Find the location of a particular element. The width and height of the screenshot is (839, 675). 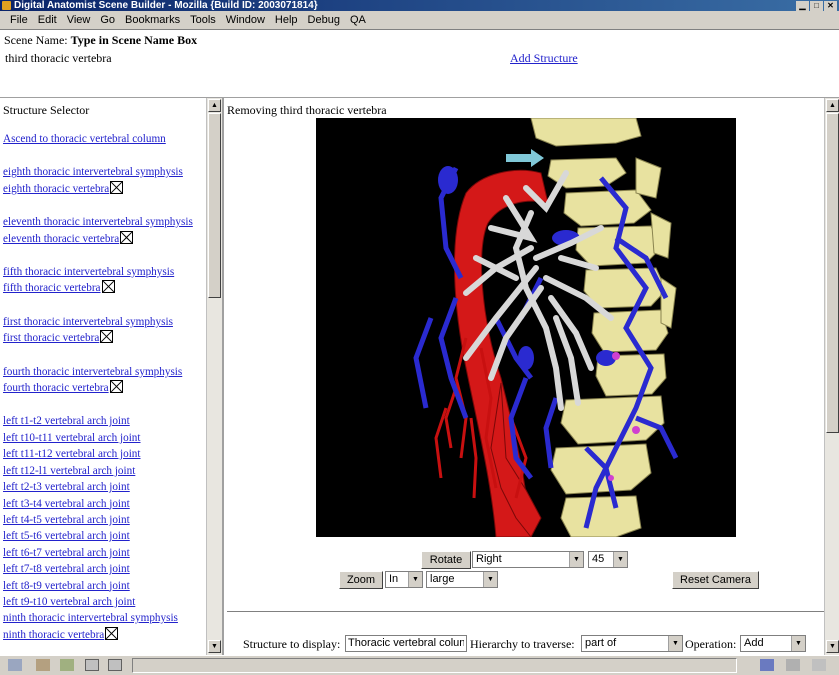

viewer-status: Removing third thoracic vertebra is located at coordinates (307, 110).